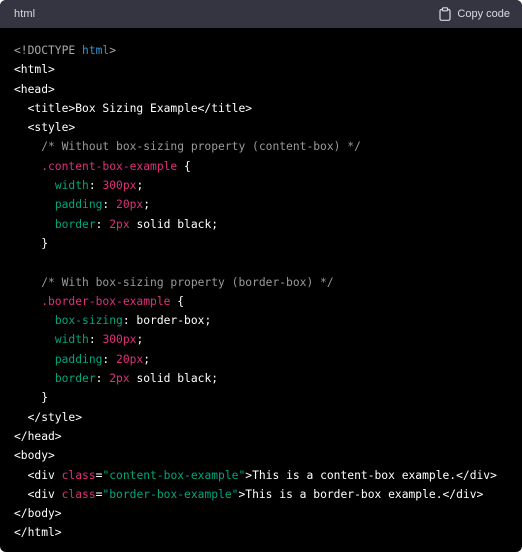 Image resolution: width=522 pixels, height=552 pixels. I want to click on code-token: </html>, so click(38, 533).